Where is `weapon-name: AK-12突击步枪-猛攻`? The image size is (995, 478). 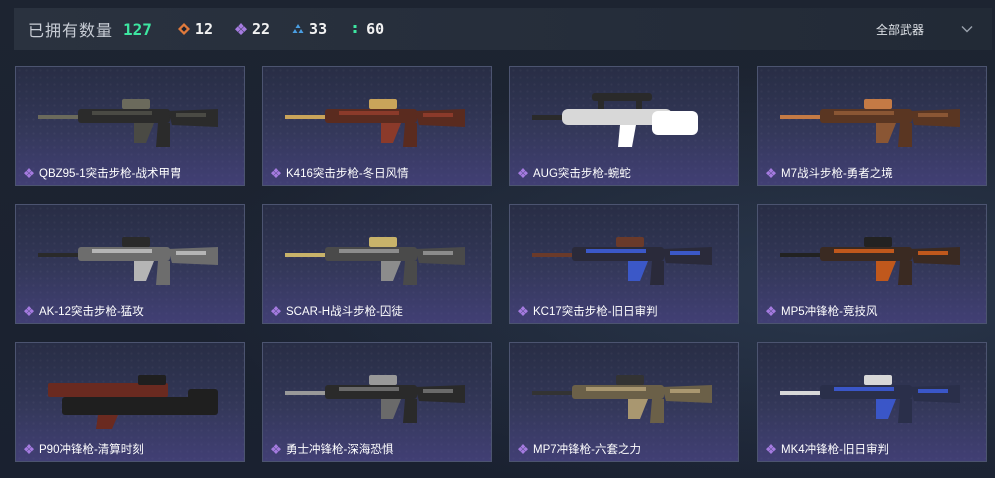
weapon-name: AK-12突击步枪-猛攻 is located at coordinates (91, 312).